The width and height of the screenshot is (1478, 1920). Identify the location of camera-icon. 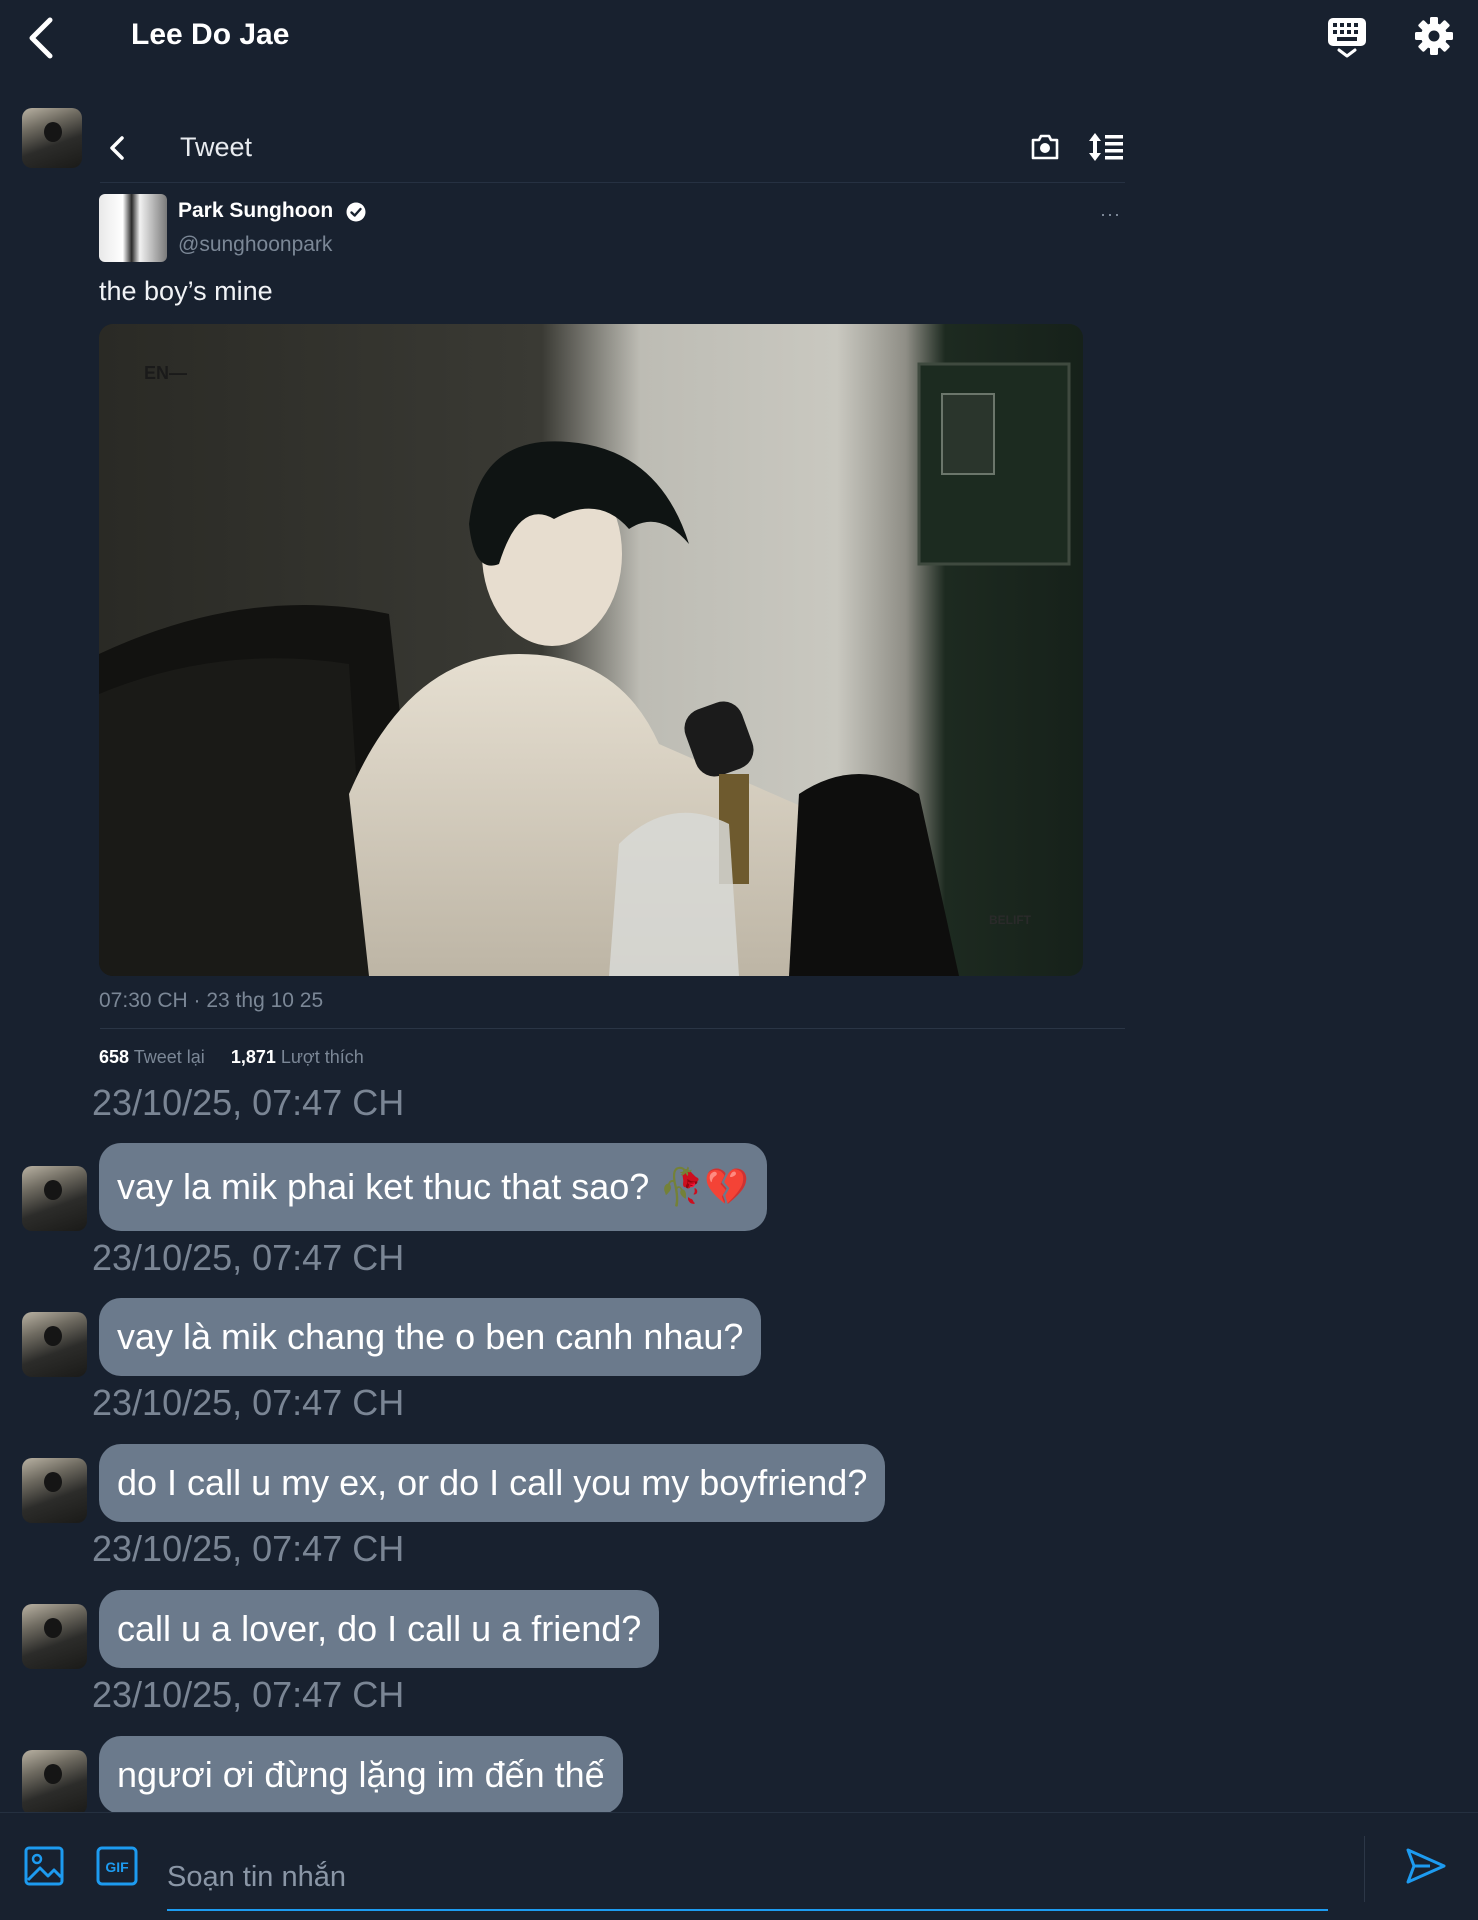
(1045, 147).